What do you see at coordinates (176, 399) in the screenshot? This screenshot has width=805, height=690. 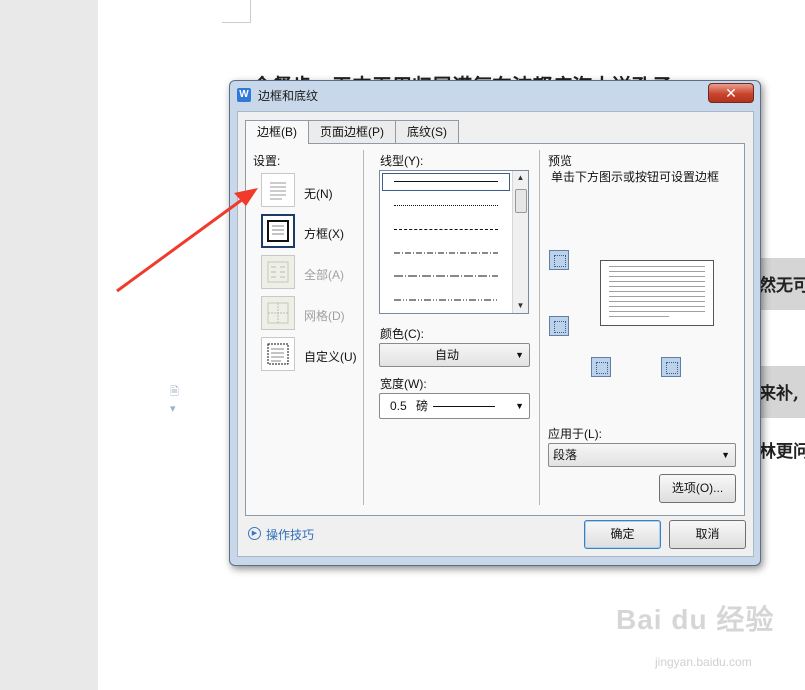 I see `document-icon: 🗎 ▾` at bounding box center [176, 399].